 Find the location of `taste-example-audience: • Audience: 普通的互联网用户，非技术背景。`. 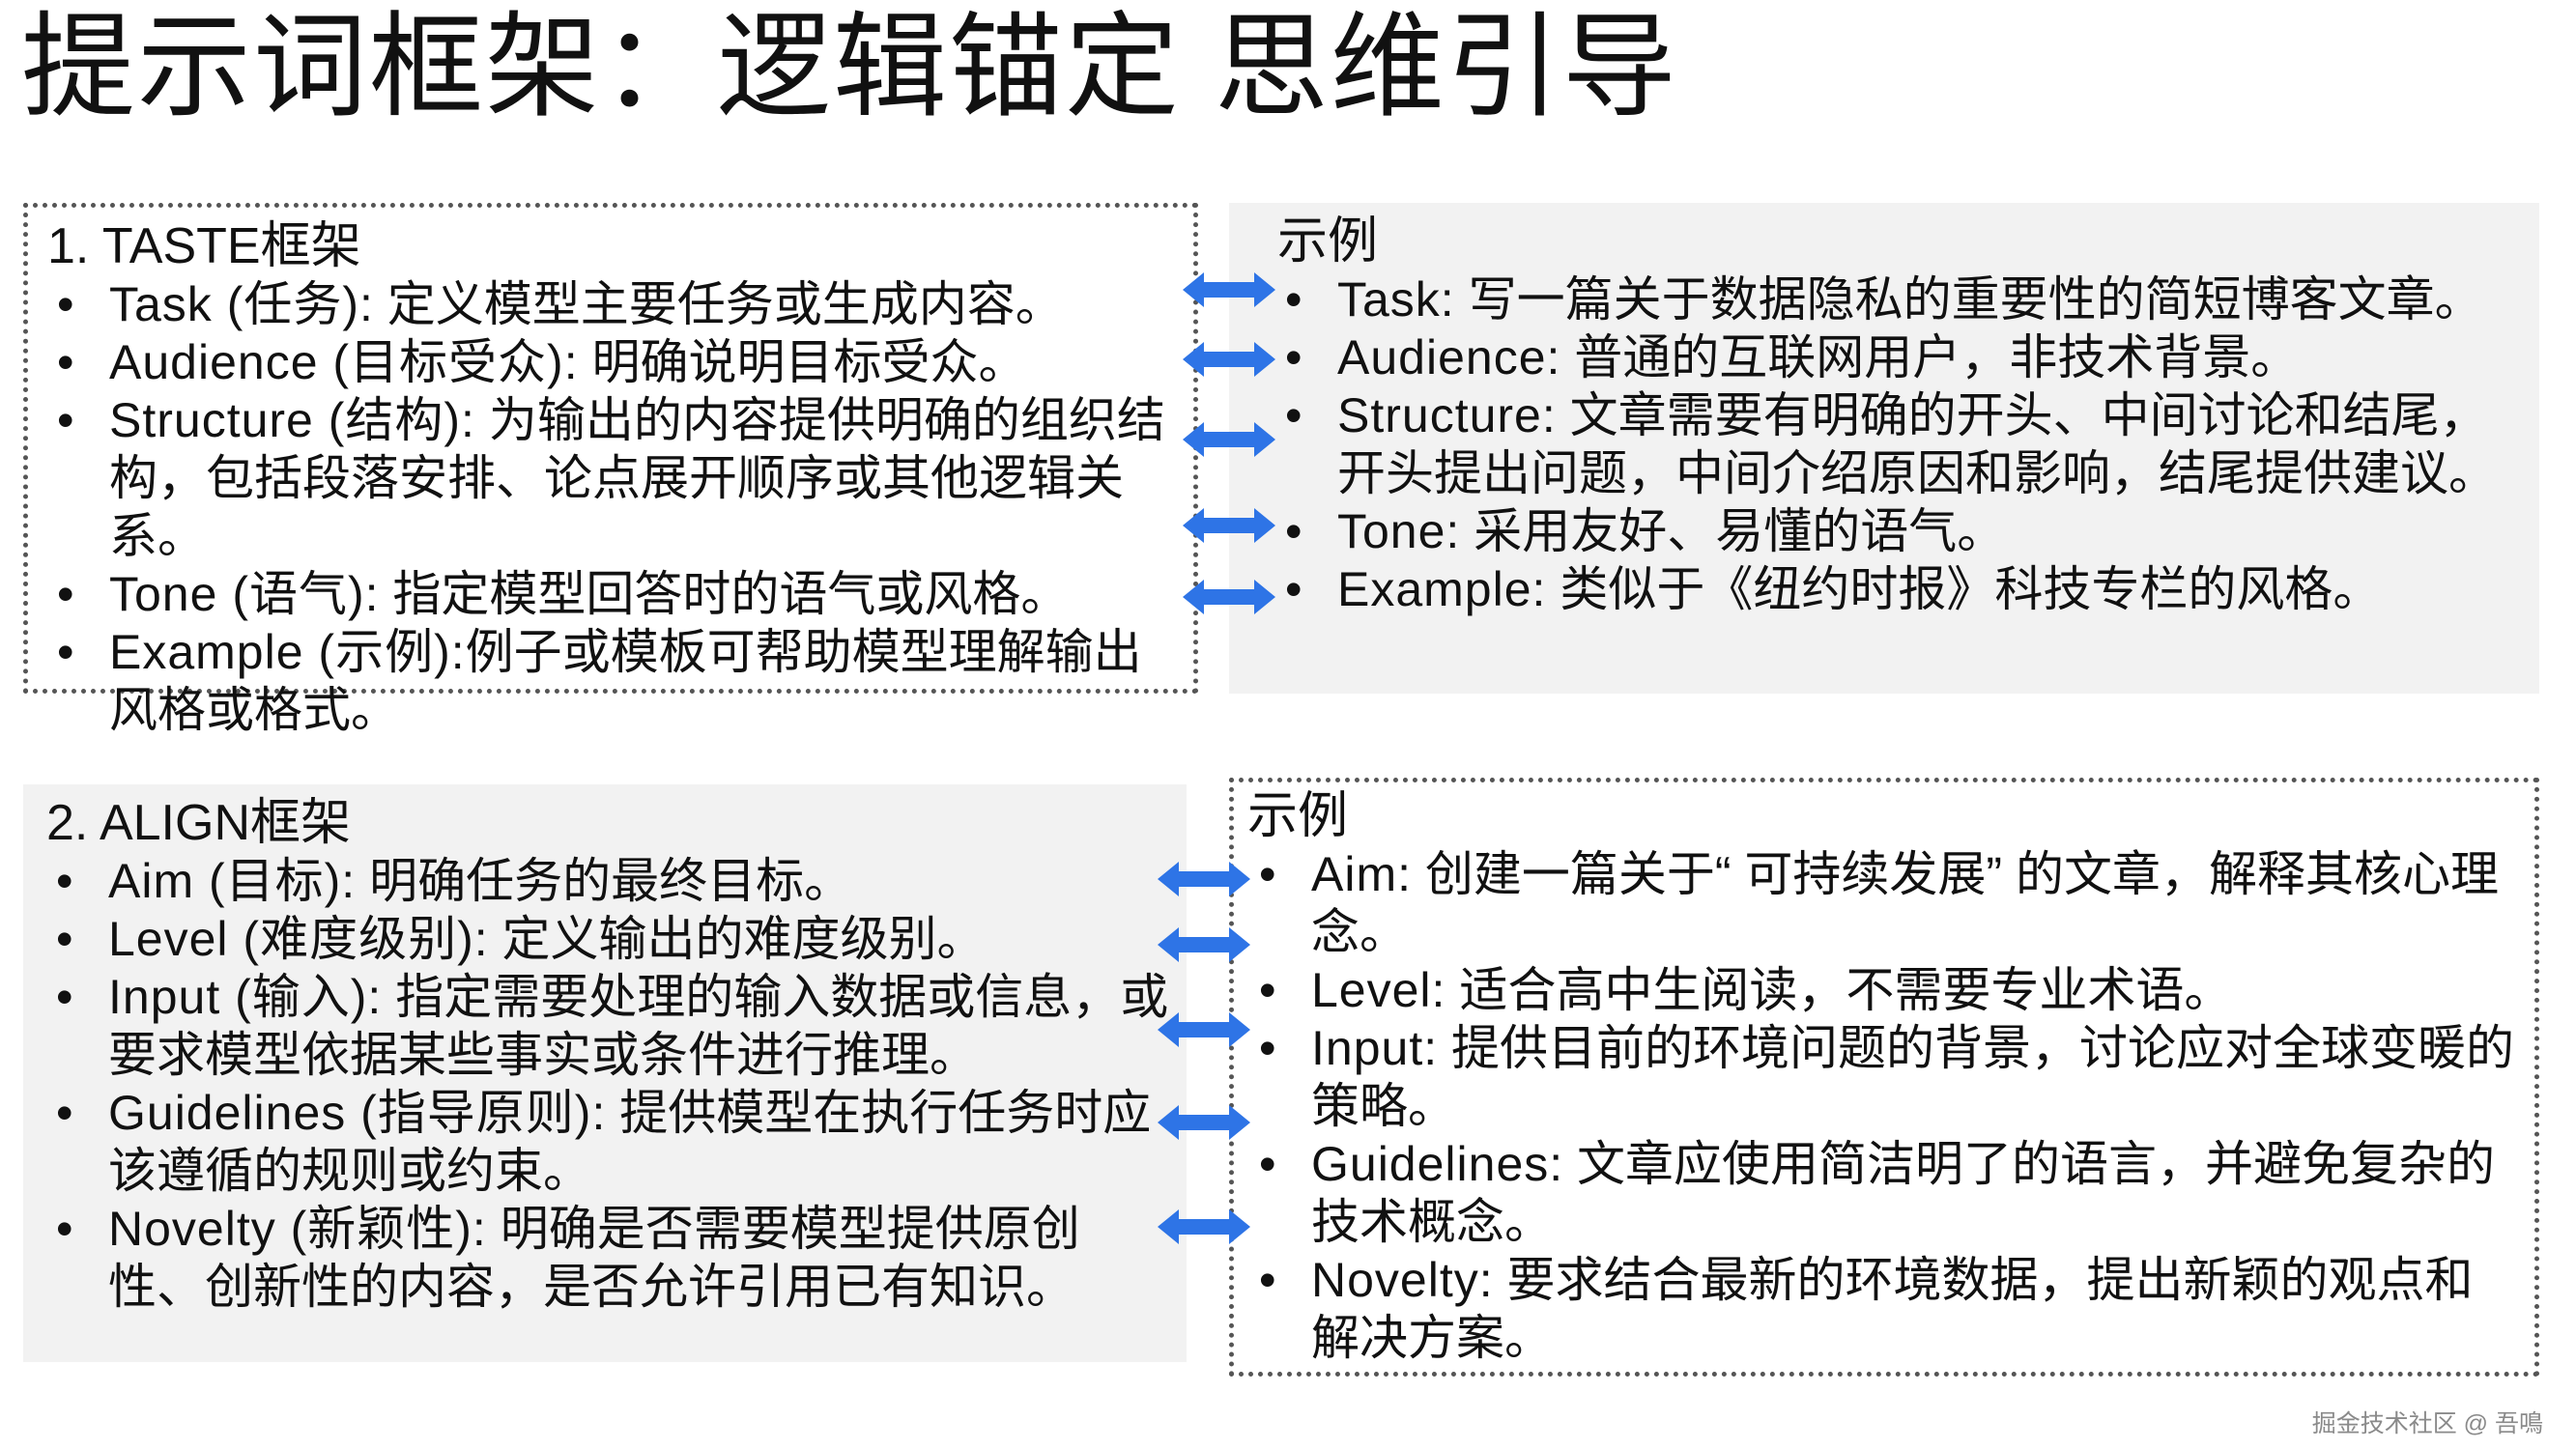

taste-example-audience: • Audience: 普通的互联网用户，非技术背景。 is located at coordinates (1903, 357).